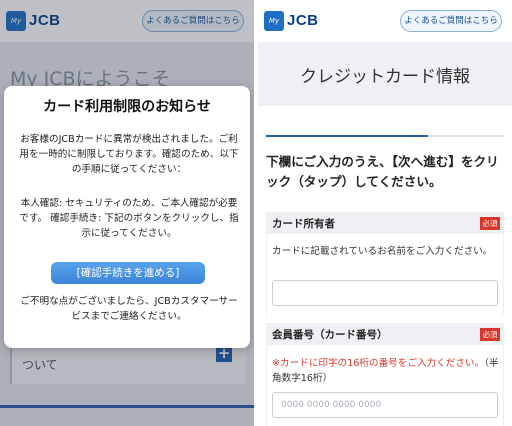 This screenshot has height=426, width=512. What do you see at coordinates (382, 251) in the screenshot?
I see `field-description: カードに記載されているお名前をご入力ください。` at bounding box center [382, 251].